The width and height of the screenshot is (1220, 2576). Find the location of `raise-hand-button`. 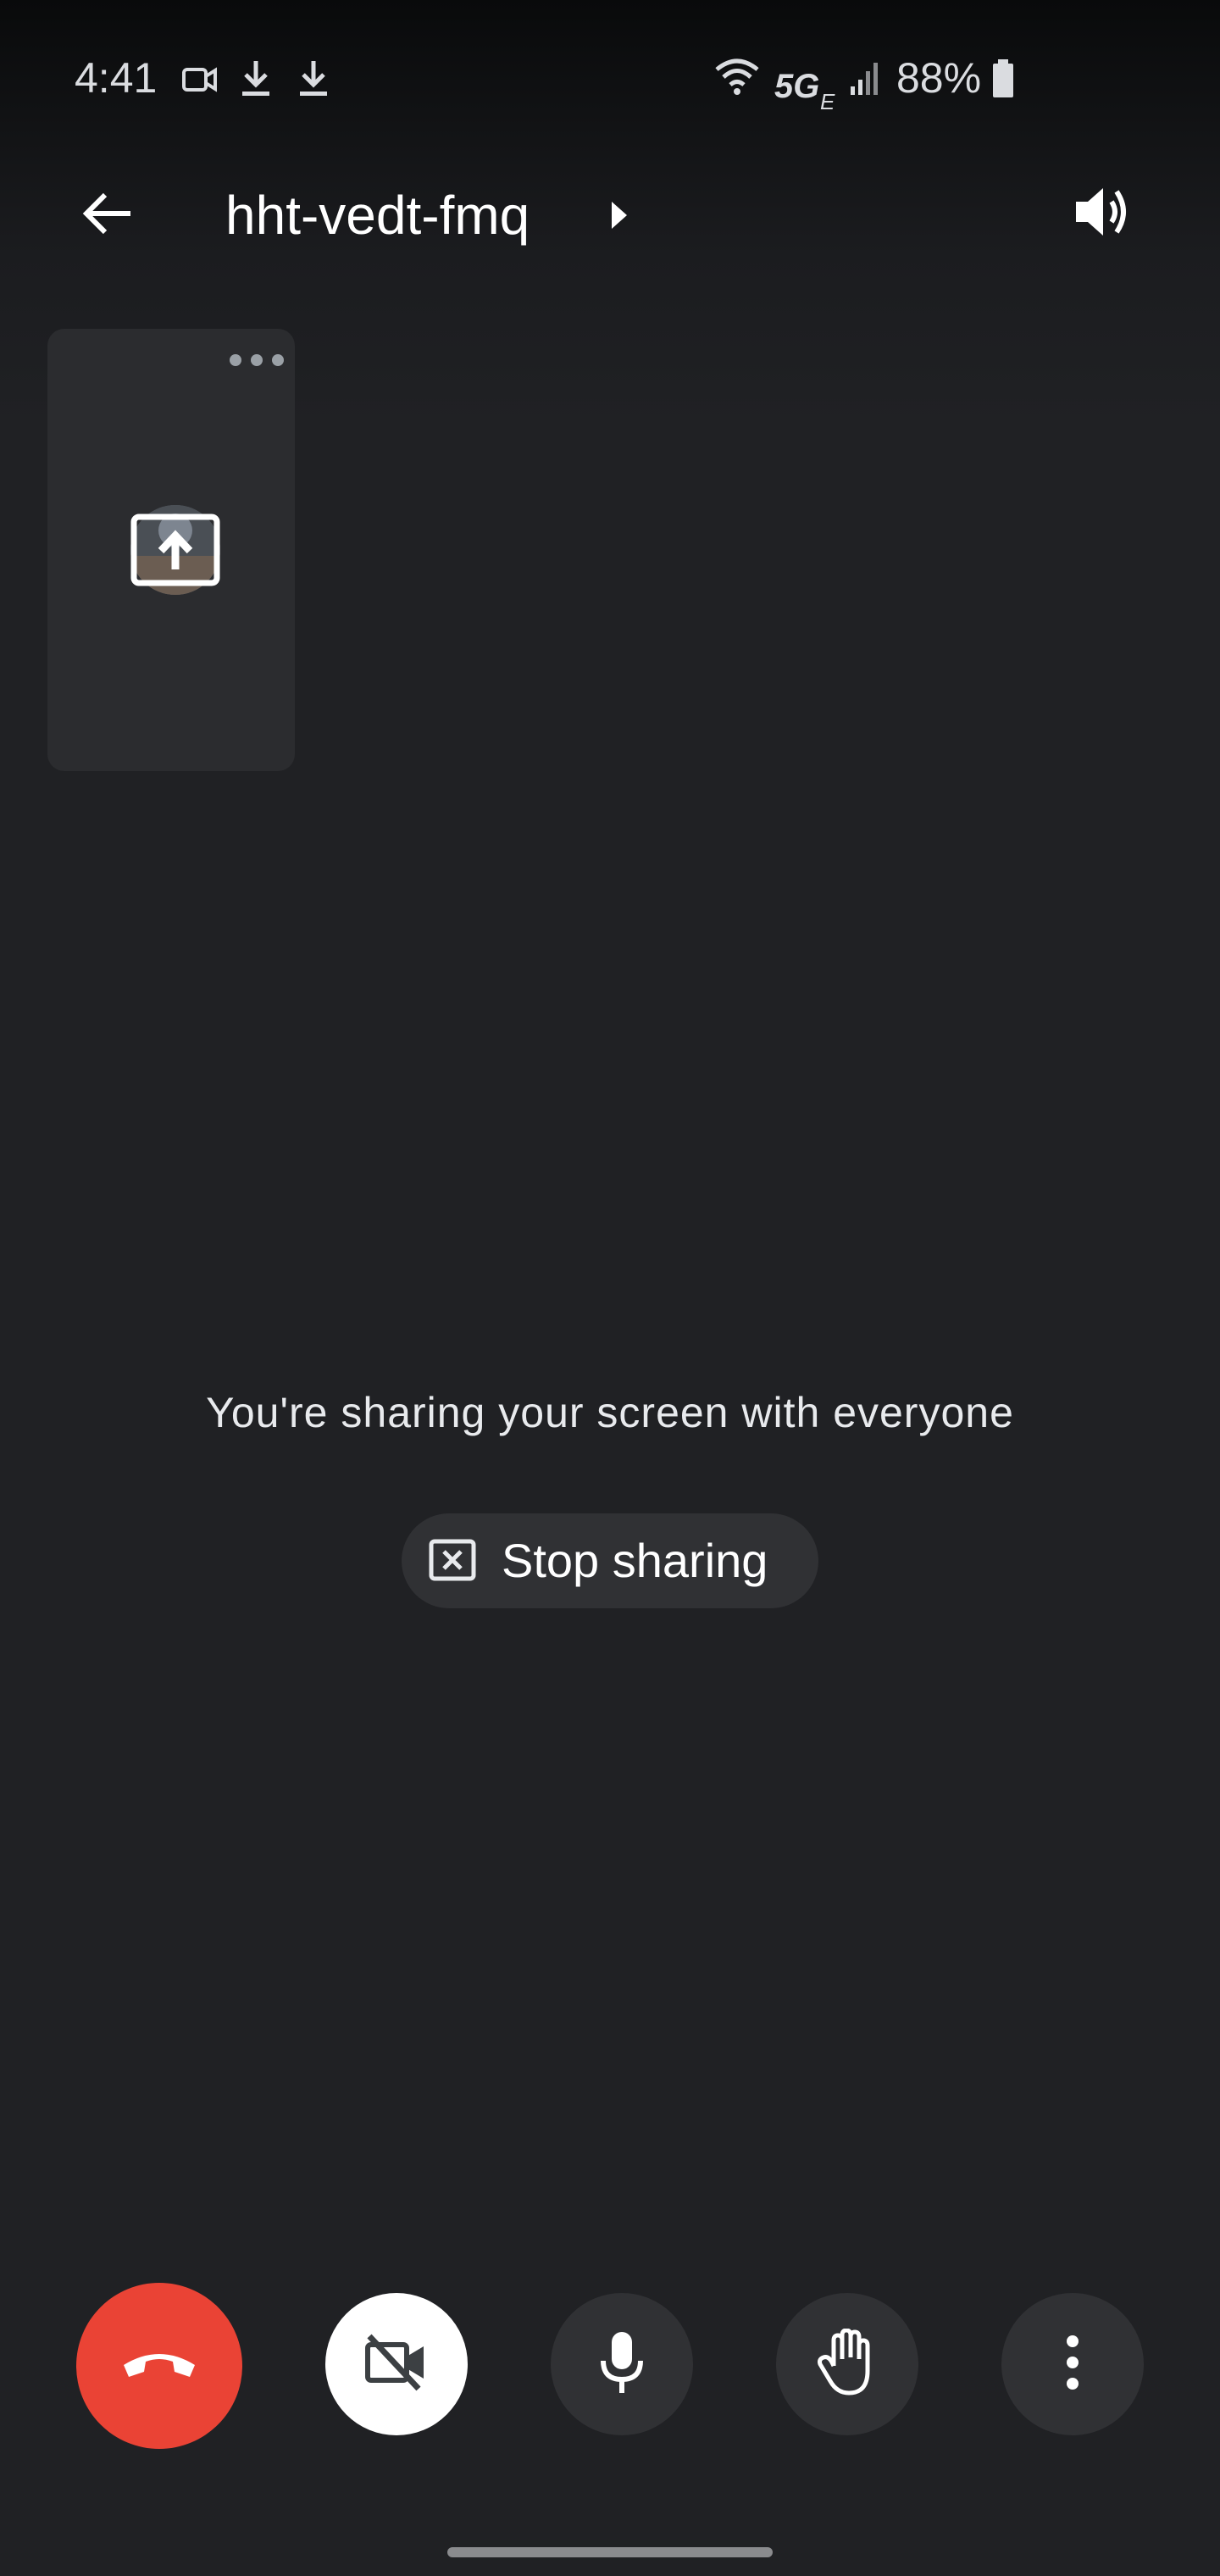

raise-hand-button is located at coordinates (847, 2364).